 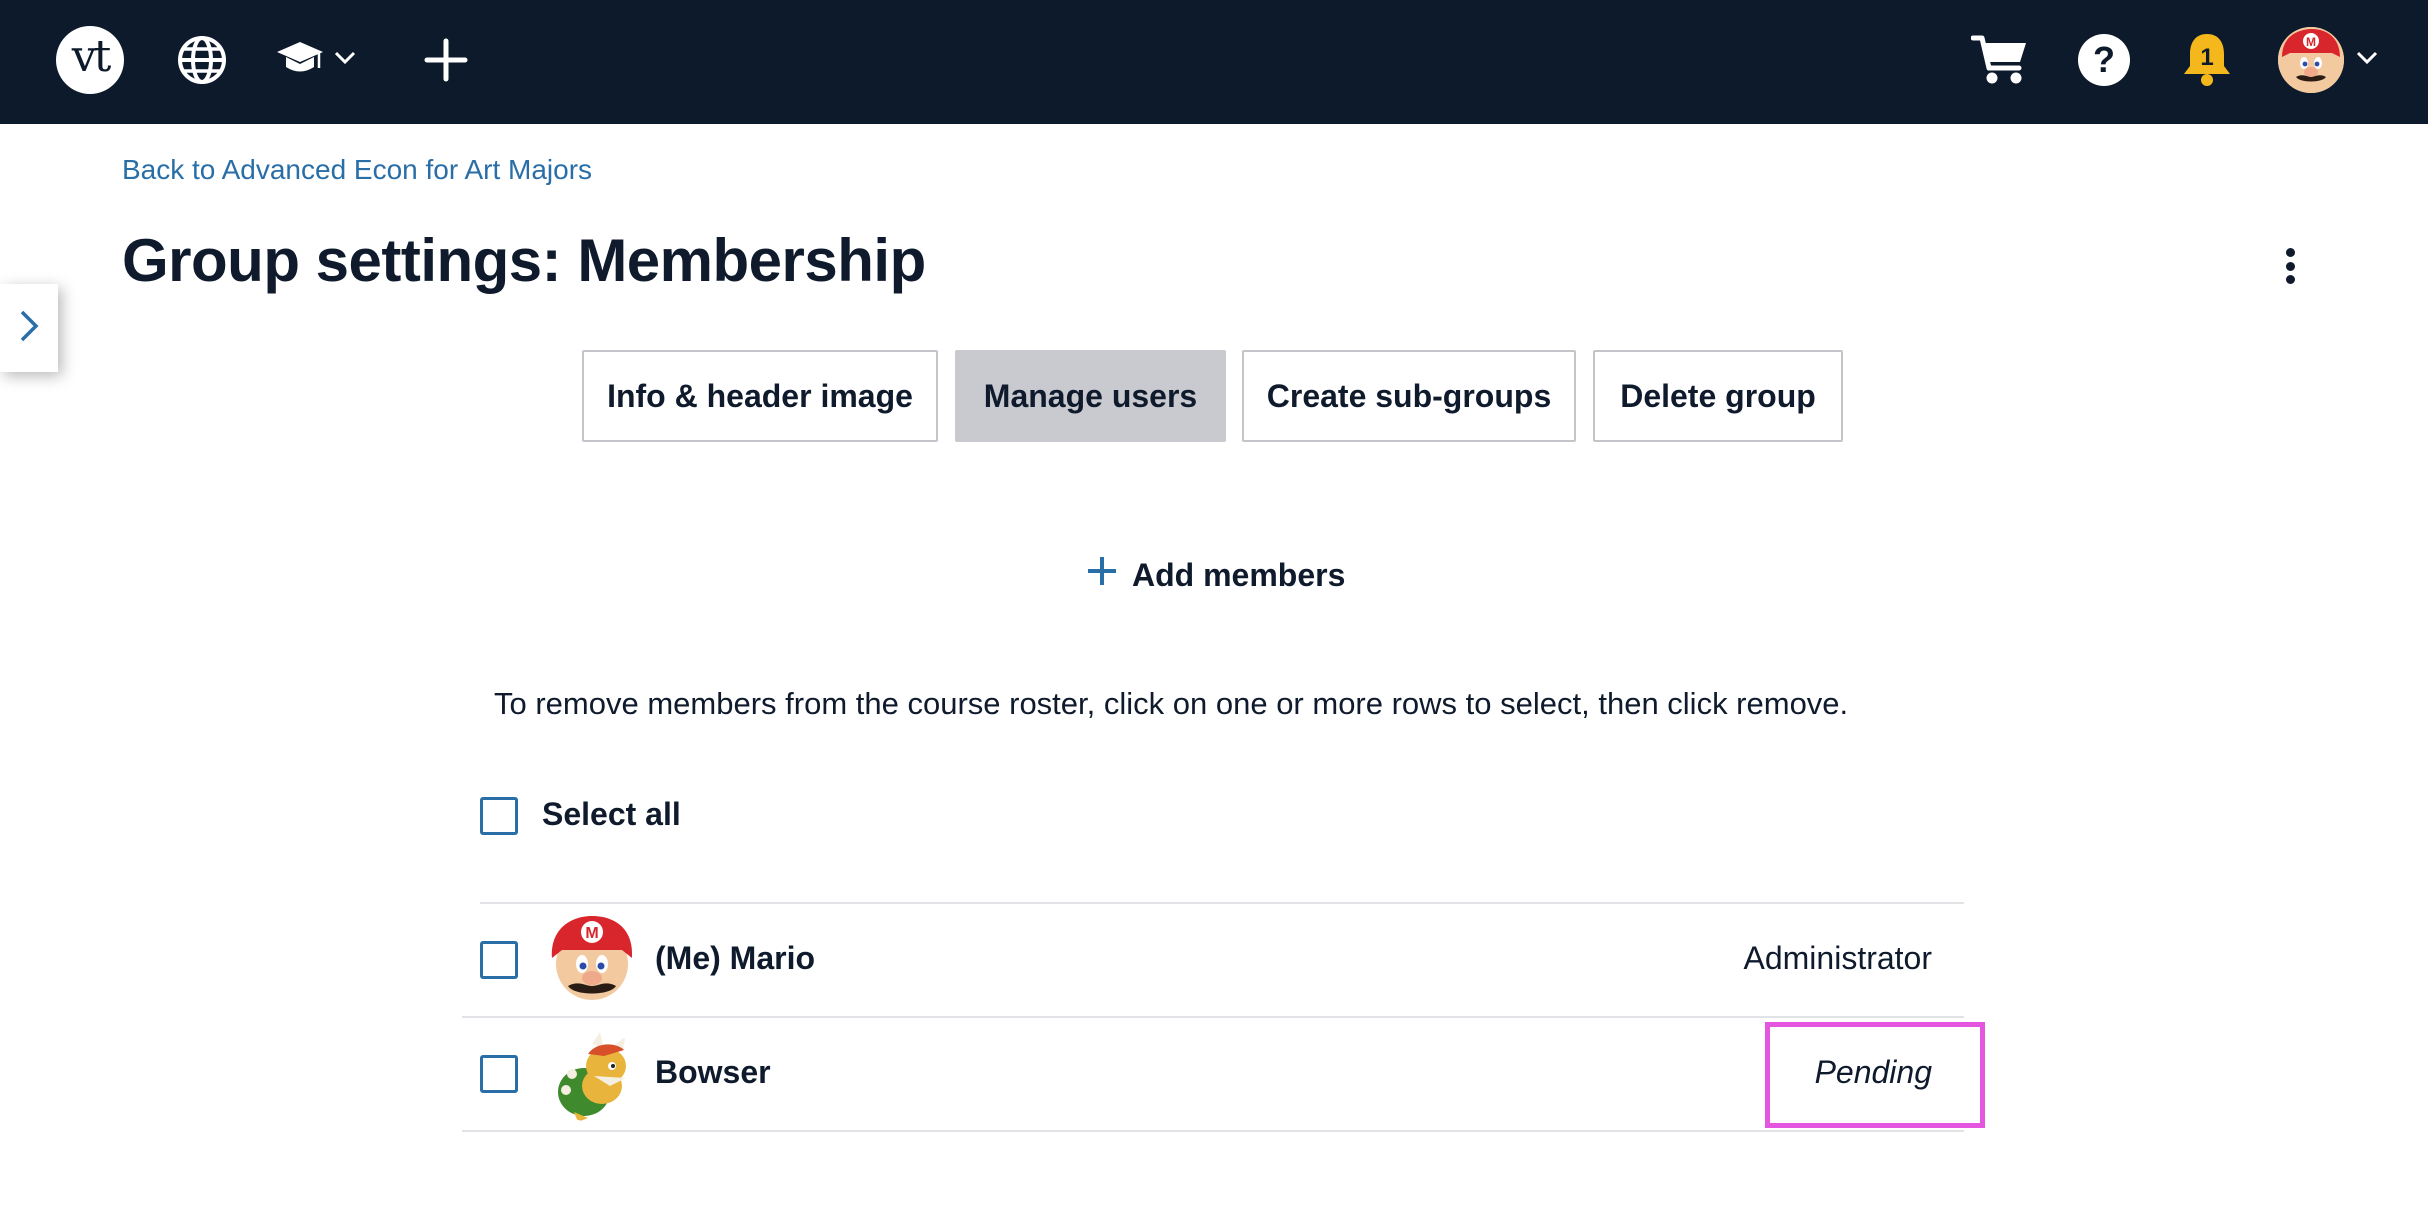 I want to click on highlight-box, so click(x=1875, y=1075).